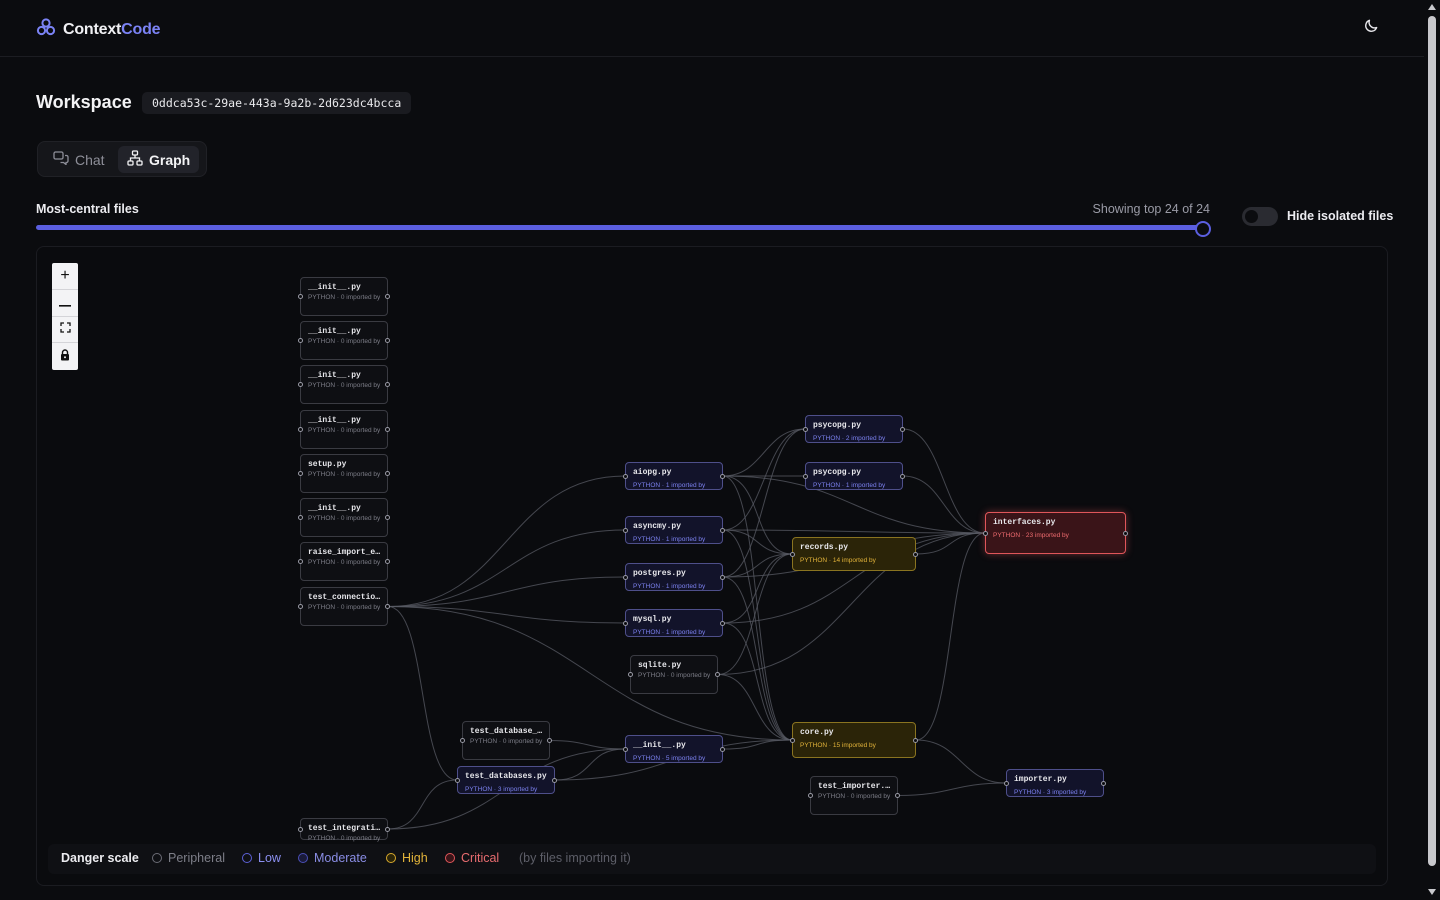 The height and width of the screenshot is (900, 1440). I want to click on graph-node: raise_import_e… PYTHON · 0 imported by, so click(344, 561).